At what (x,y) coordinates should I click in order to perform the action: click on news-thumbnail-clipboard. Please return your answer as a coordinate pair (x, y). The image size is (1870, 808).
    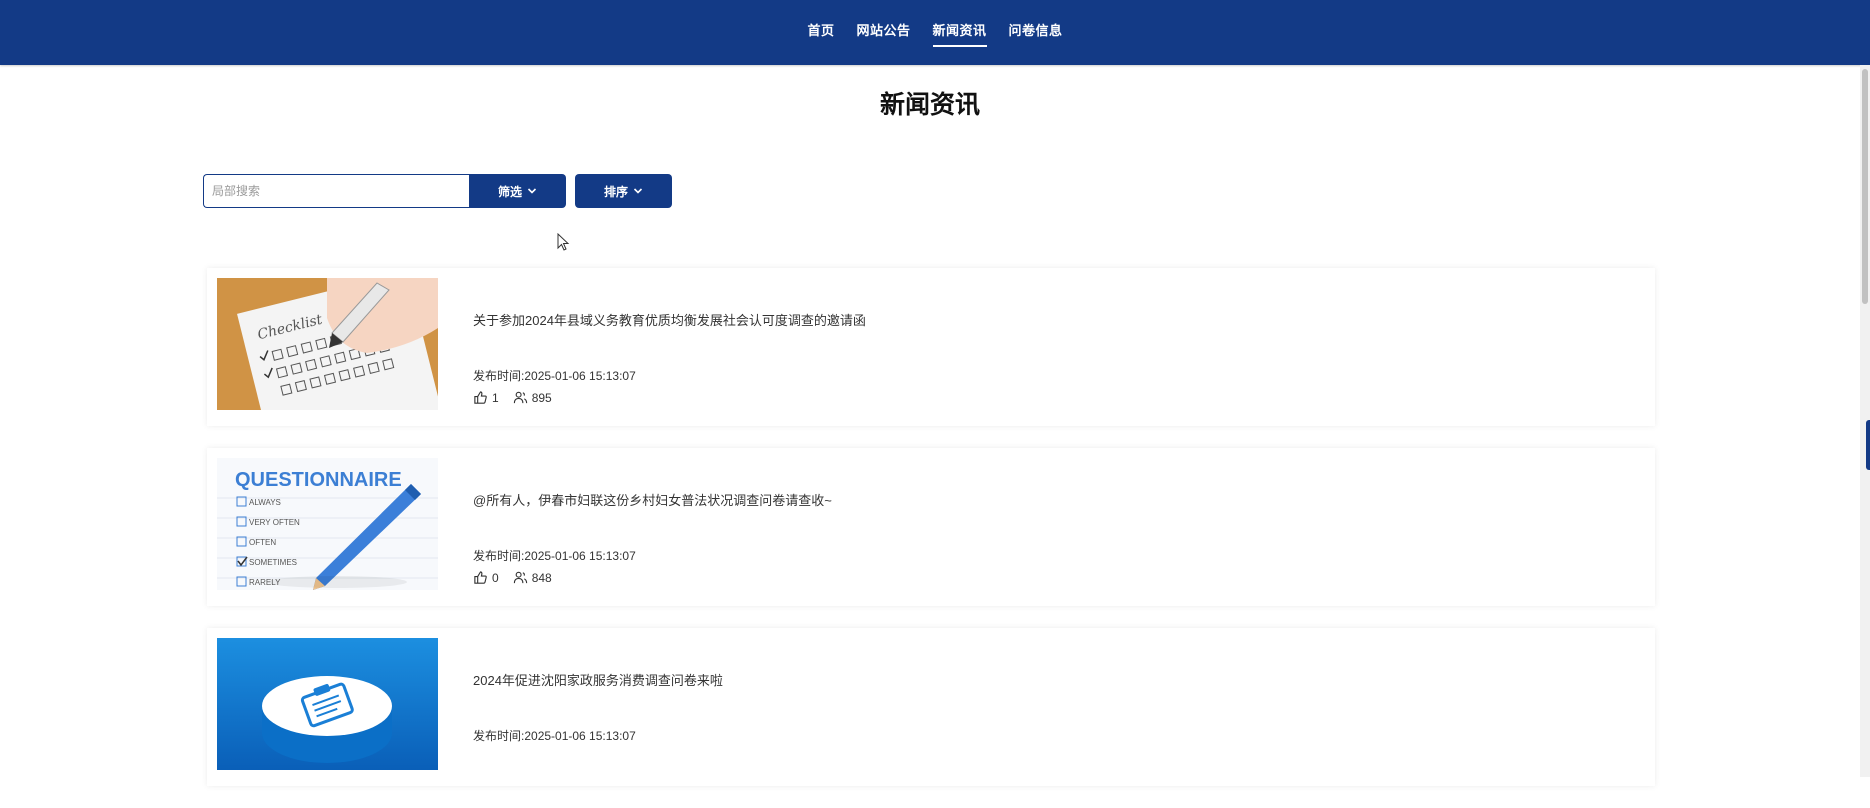
    Looking at the image, I should click on (327, 704).